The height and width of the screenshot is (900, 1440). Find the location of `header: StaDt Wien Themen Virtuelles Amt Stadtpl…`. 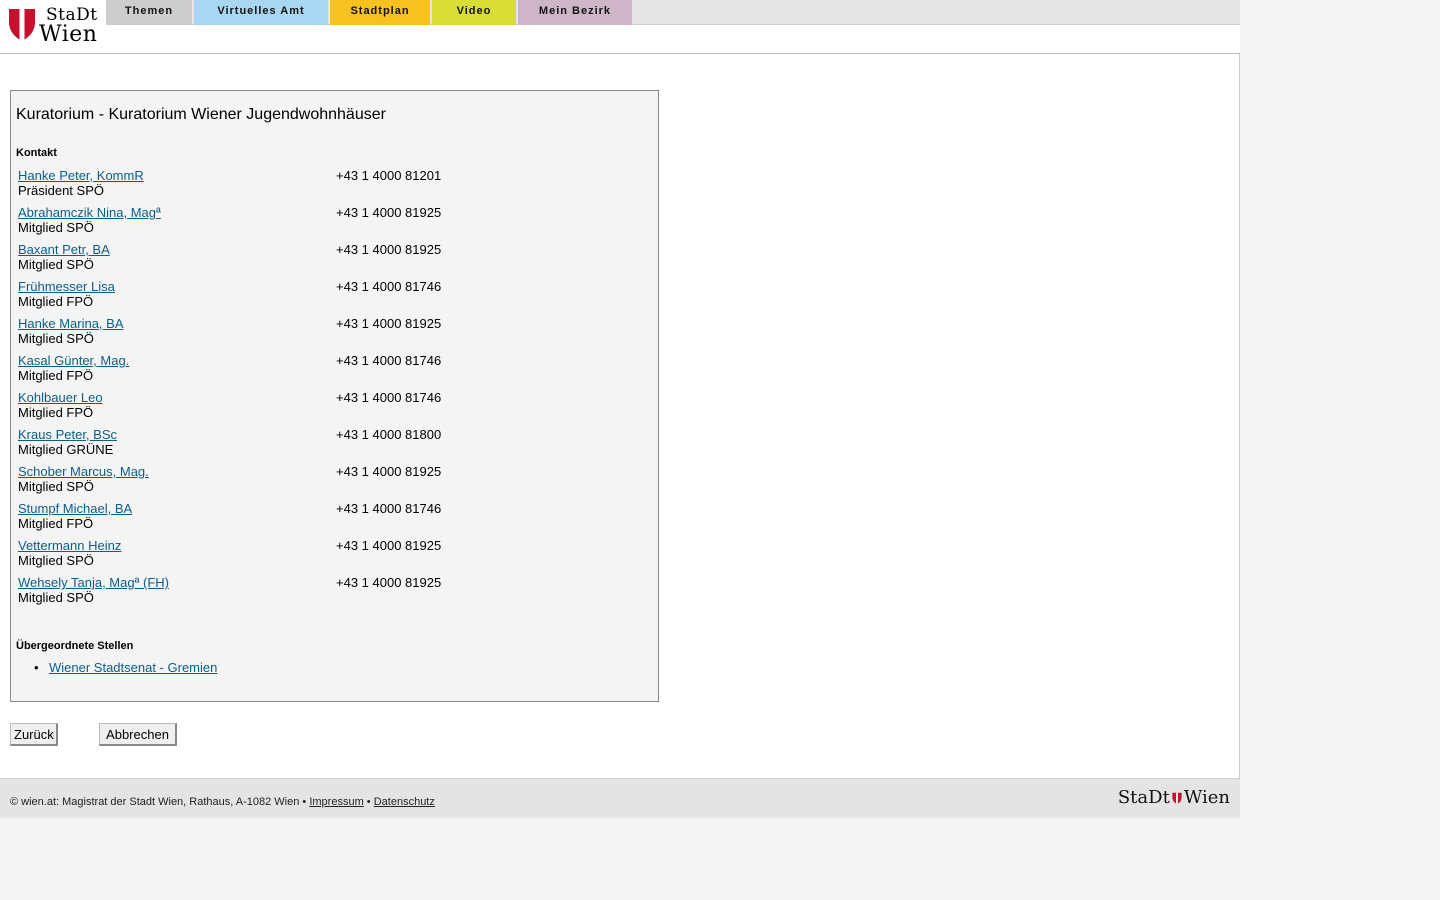

header: StaDt Wien Themen Virtuelles Amt Stadtpl… is located at coordinates (620, 27).